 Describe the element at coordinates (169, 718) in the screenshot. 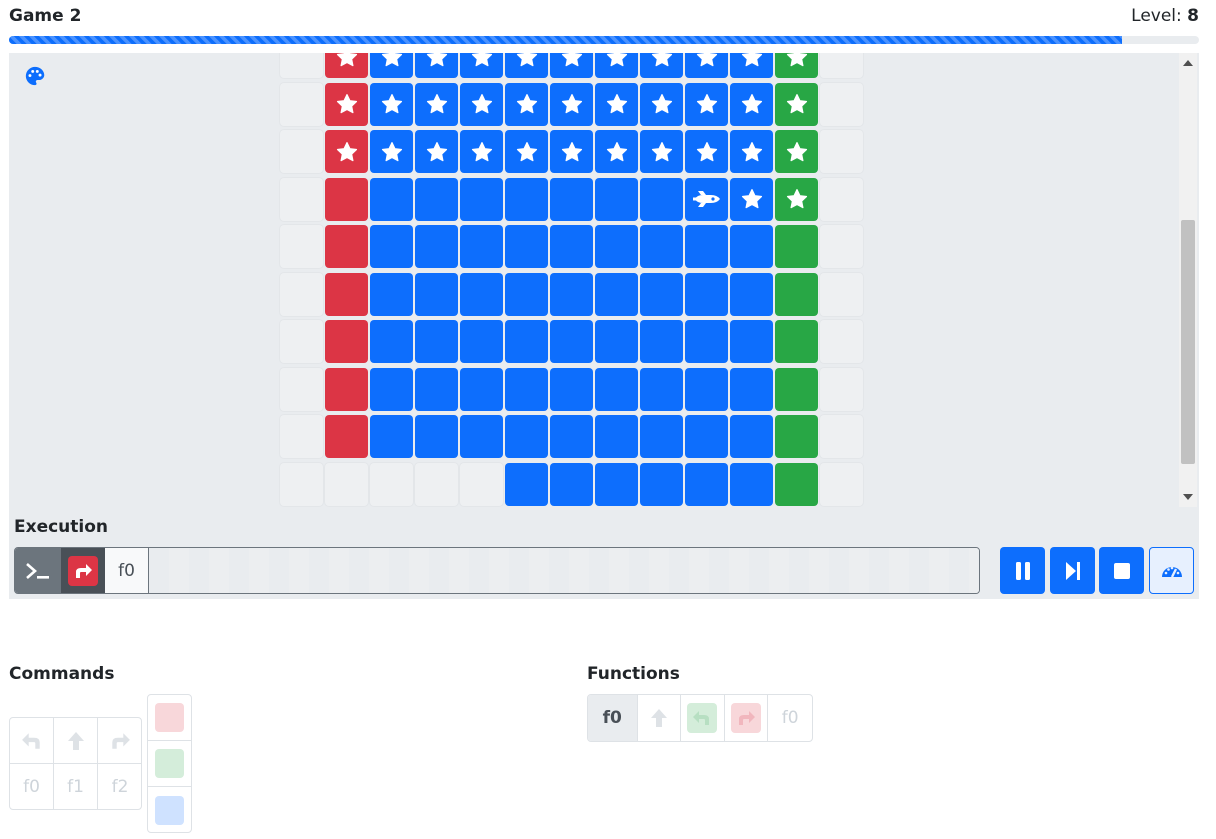

I see `color-red-button` at that location.